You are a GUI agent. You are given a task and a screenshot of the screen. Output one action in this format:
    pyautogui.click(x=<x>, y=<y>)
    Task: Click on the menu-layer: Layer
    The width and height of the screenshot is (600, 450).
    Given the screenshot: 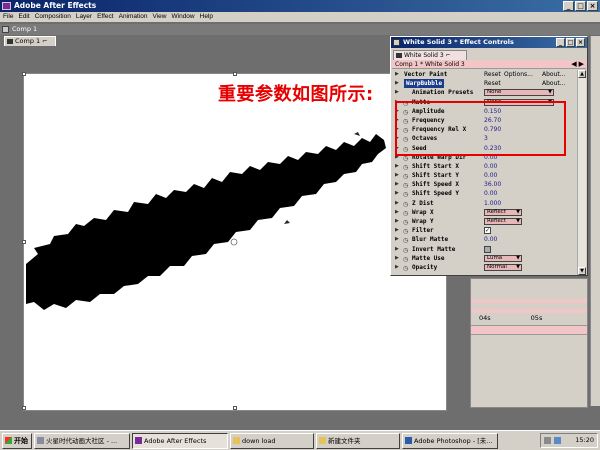 What is the action you would take?
    pyautogui.click(x=84, y=17)
    